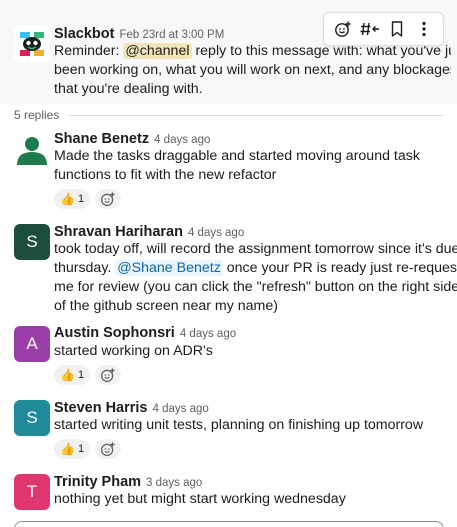  I want to click on more-actions-icon, so click(424, 29).